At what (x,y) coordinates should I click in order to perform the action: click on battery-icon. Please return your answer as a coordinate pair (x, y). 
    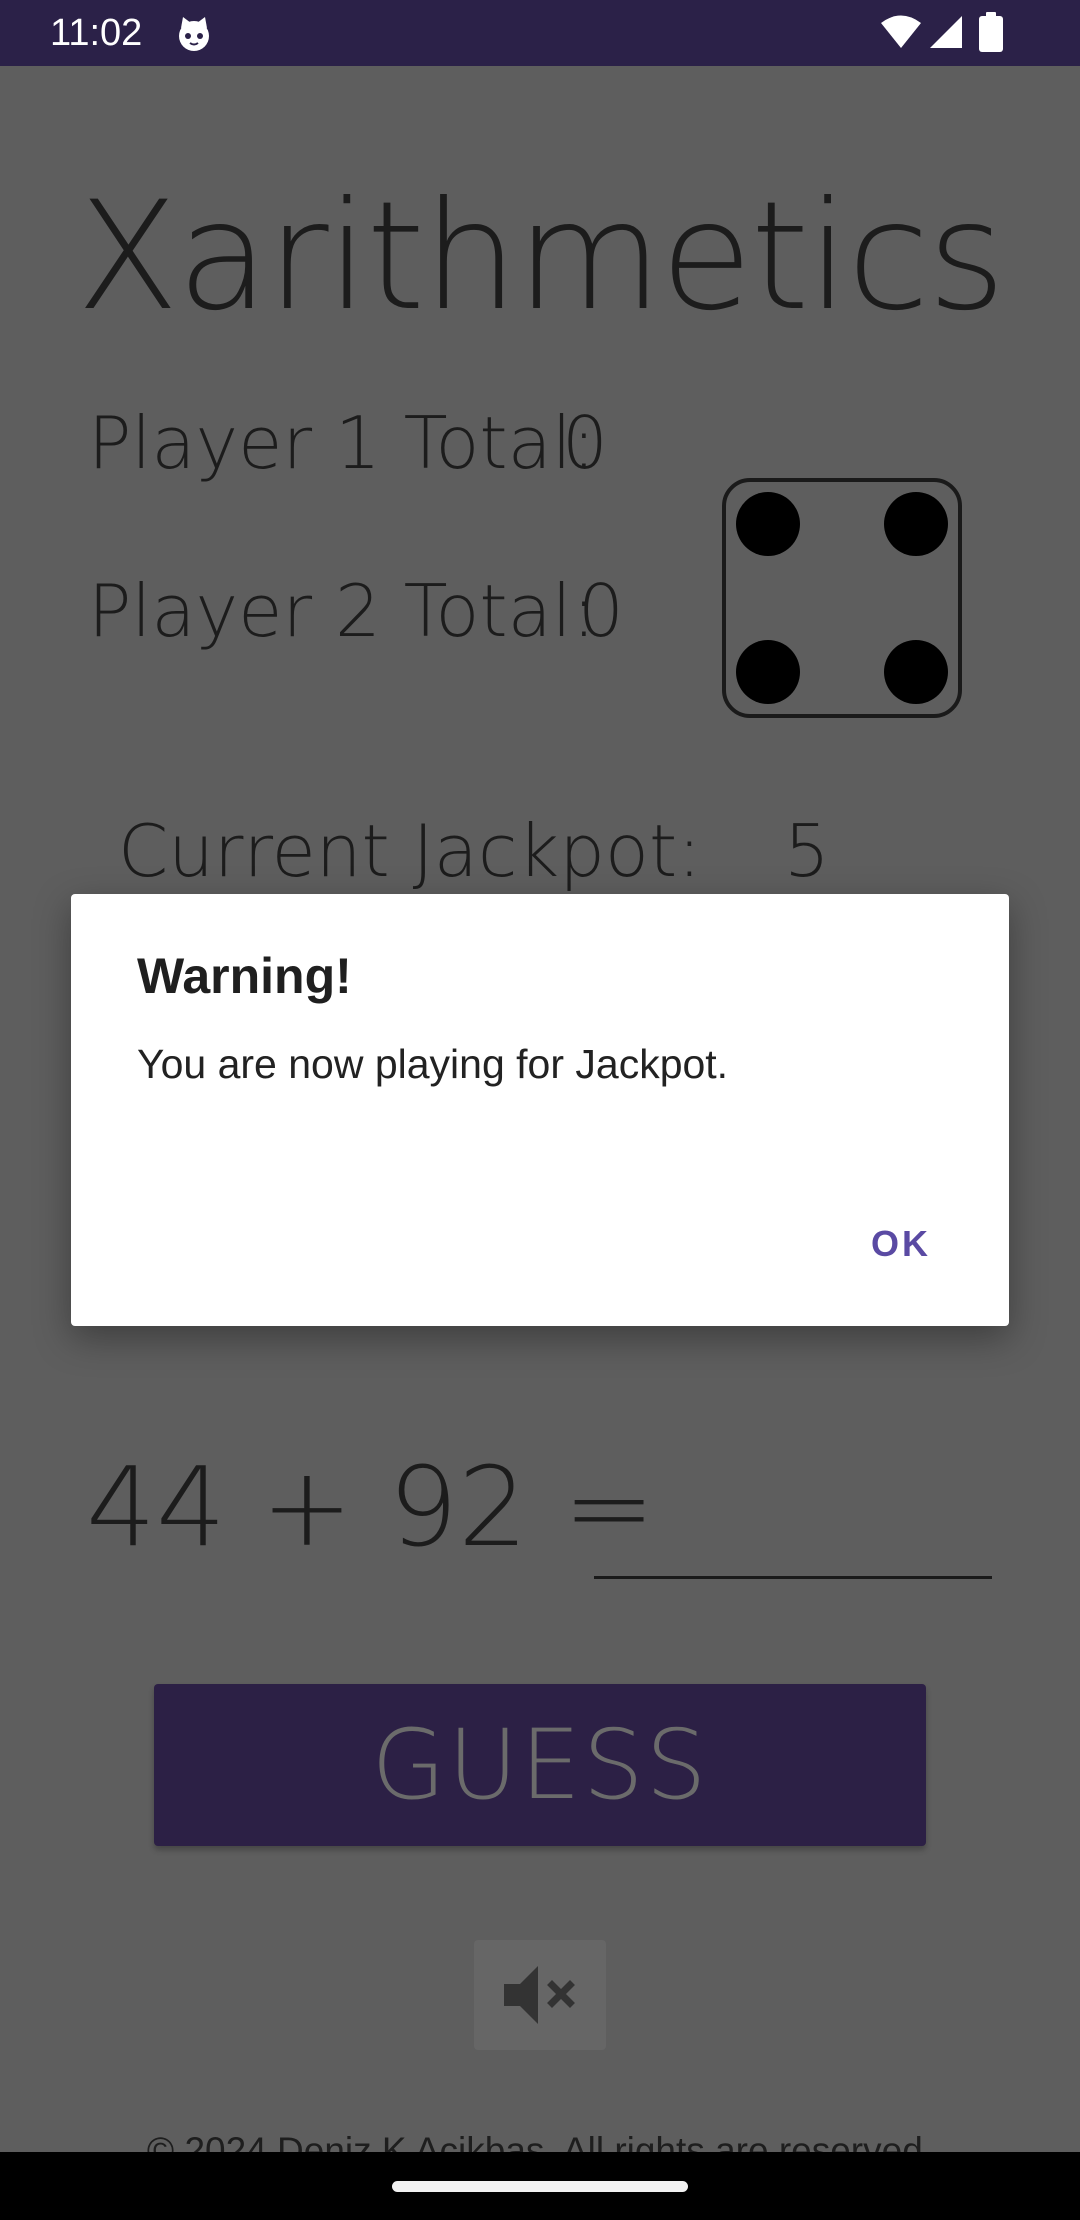
    Looking at the image, I should click on (991, 32).